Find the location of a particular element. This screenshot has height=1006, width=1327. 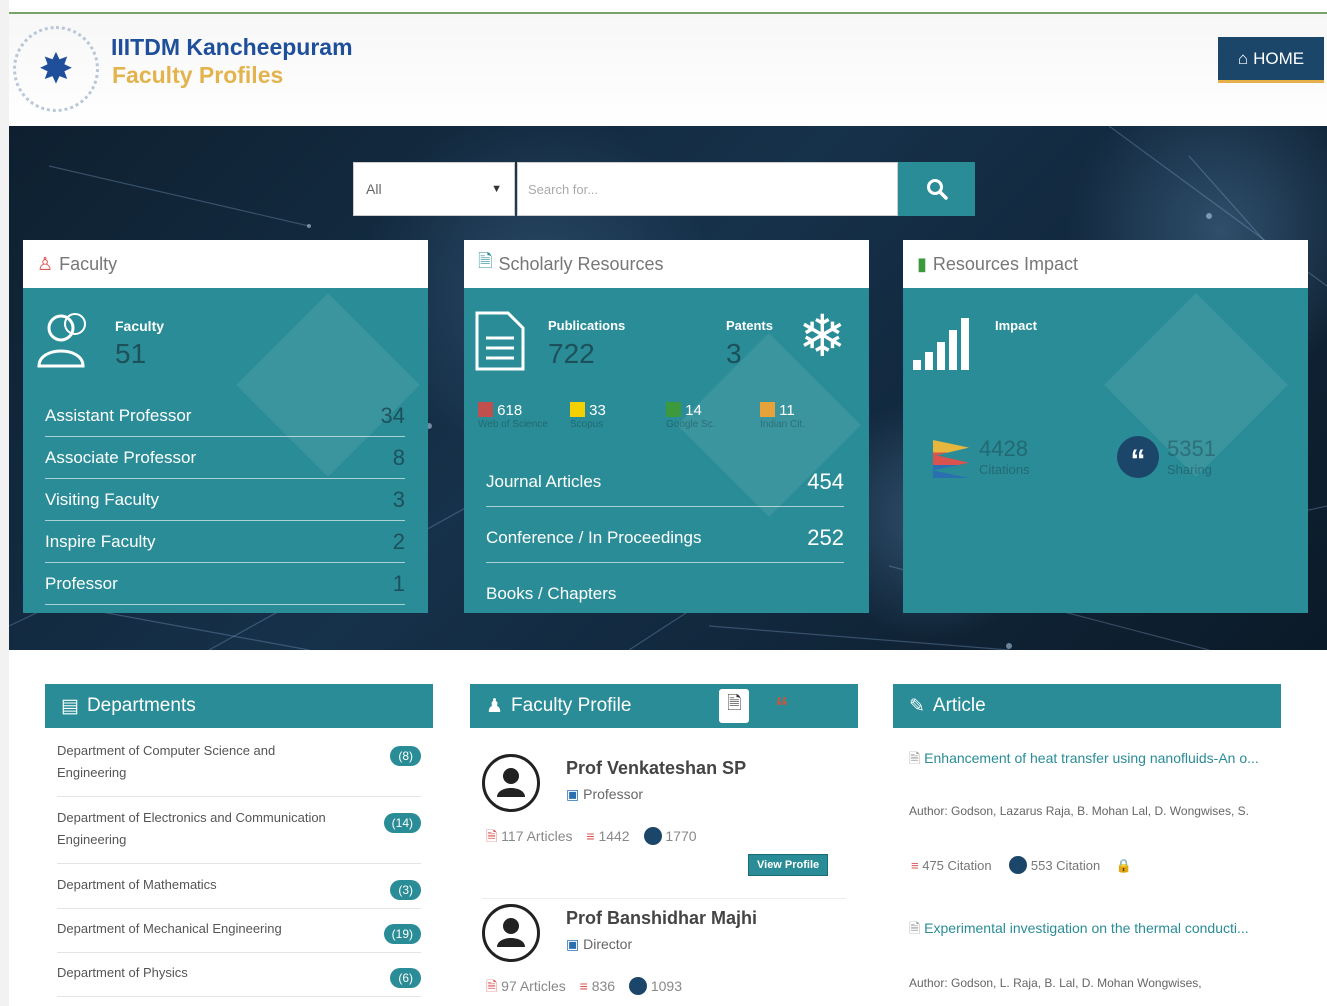

faculty-name: Prof Banshidhar Majhi is located at coordinates (661, 918).